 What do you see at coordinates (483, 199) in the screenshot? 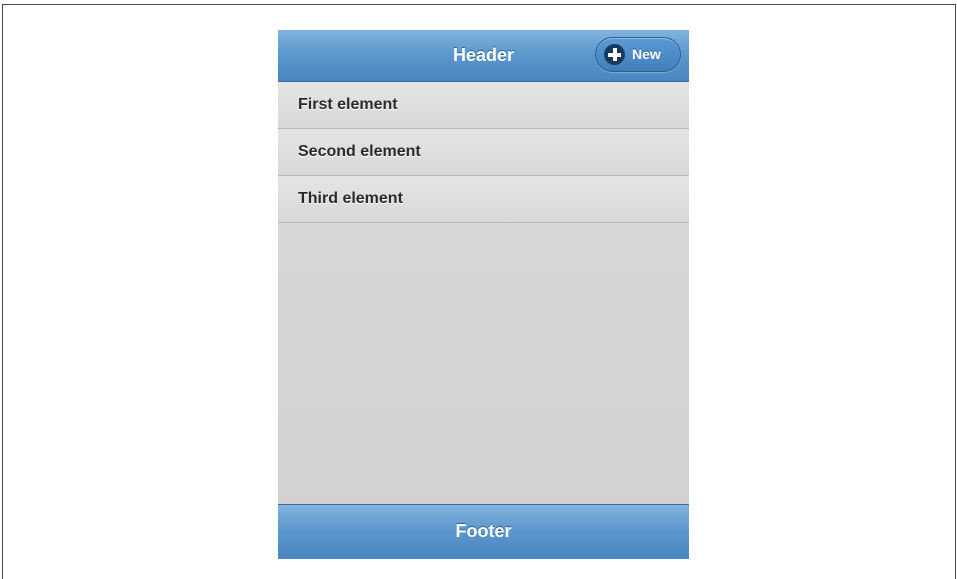
I see `list-item-third: Third element` at bounding box center [483, 199].